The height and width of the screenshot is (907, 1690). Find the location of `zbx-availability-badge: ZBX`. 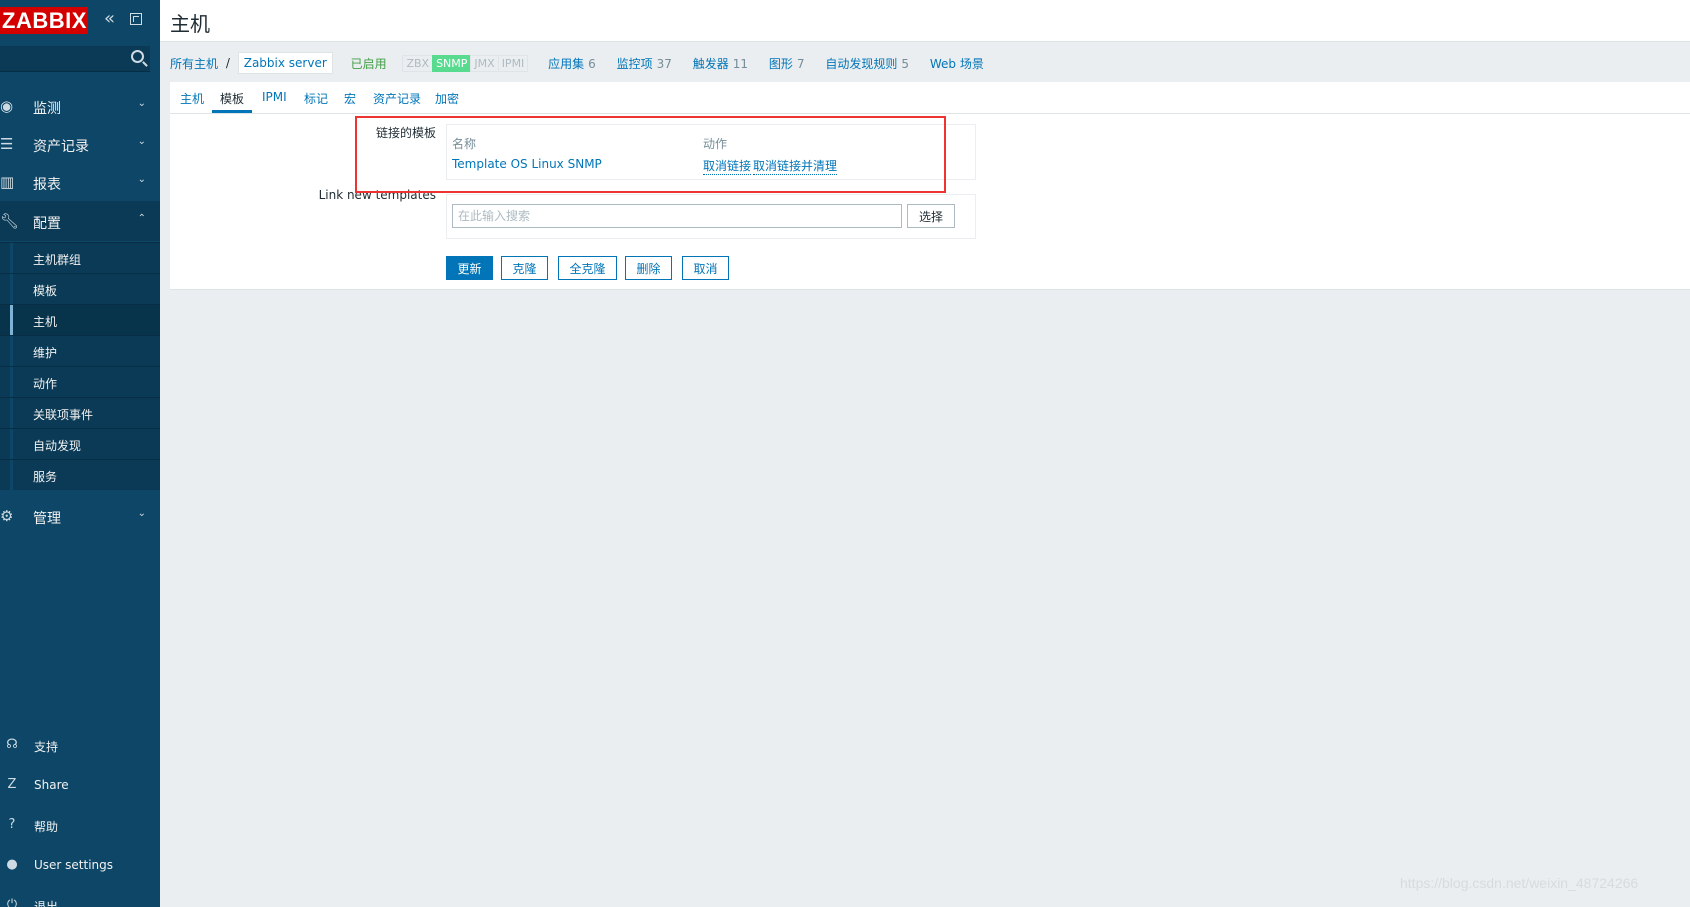

zbx-availability-badge: ZBX is located at coordinates (418, 63).